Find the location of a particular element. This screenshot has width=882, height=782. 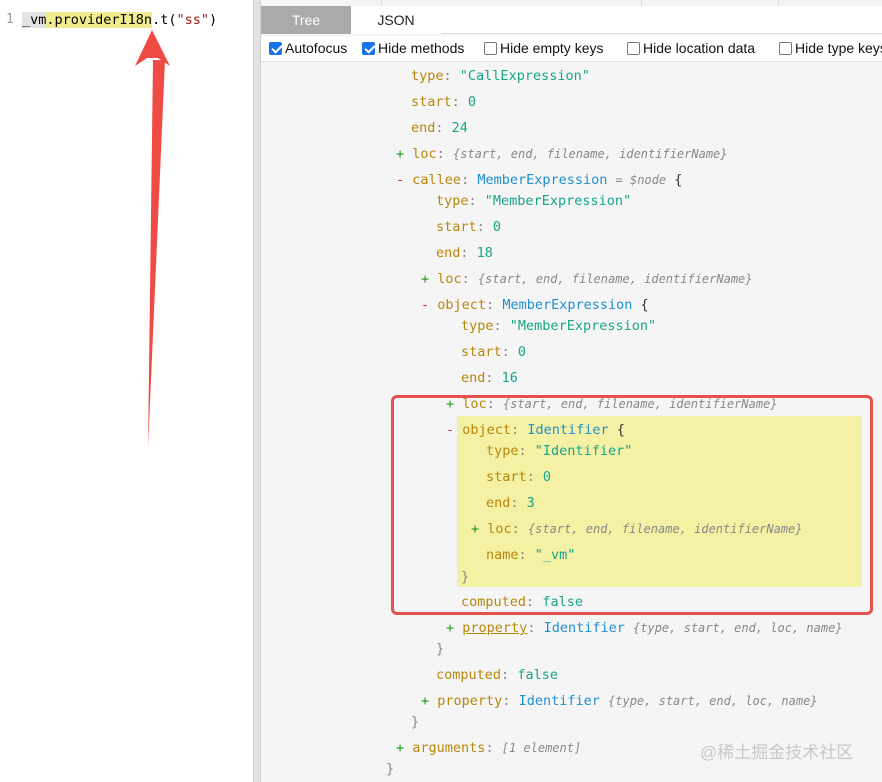

option-label: Autofocus is located at coordinates (316, 48).